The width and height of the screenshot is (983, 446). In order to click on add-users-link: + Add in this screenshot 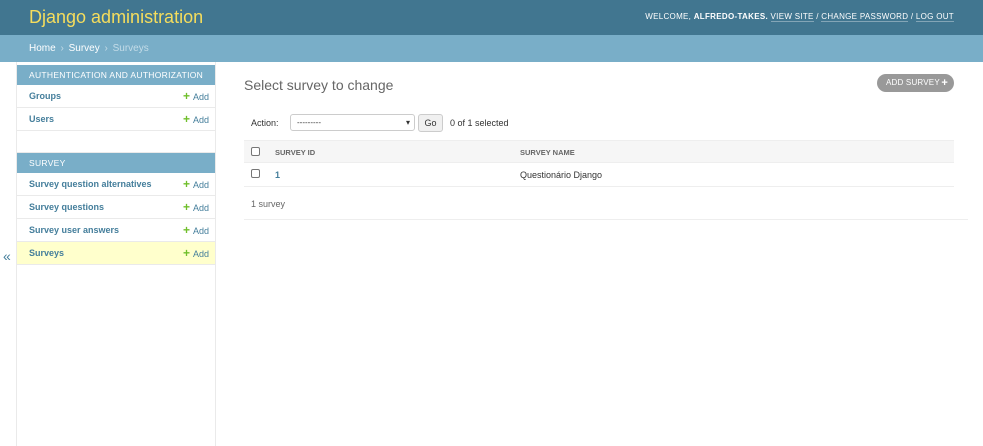, I will do `click(196, 120)`.